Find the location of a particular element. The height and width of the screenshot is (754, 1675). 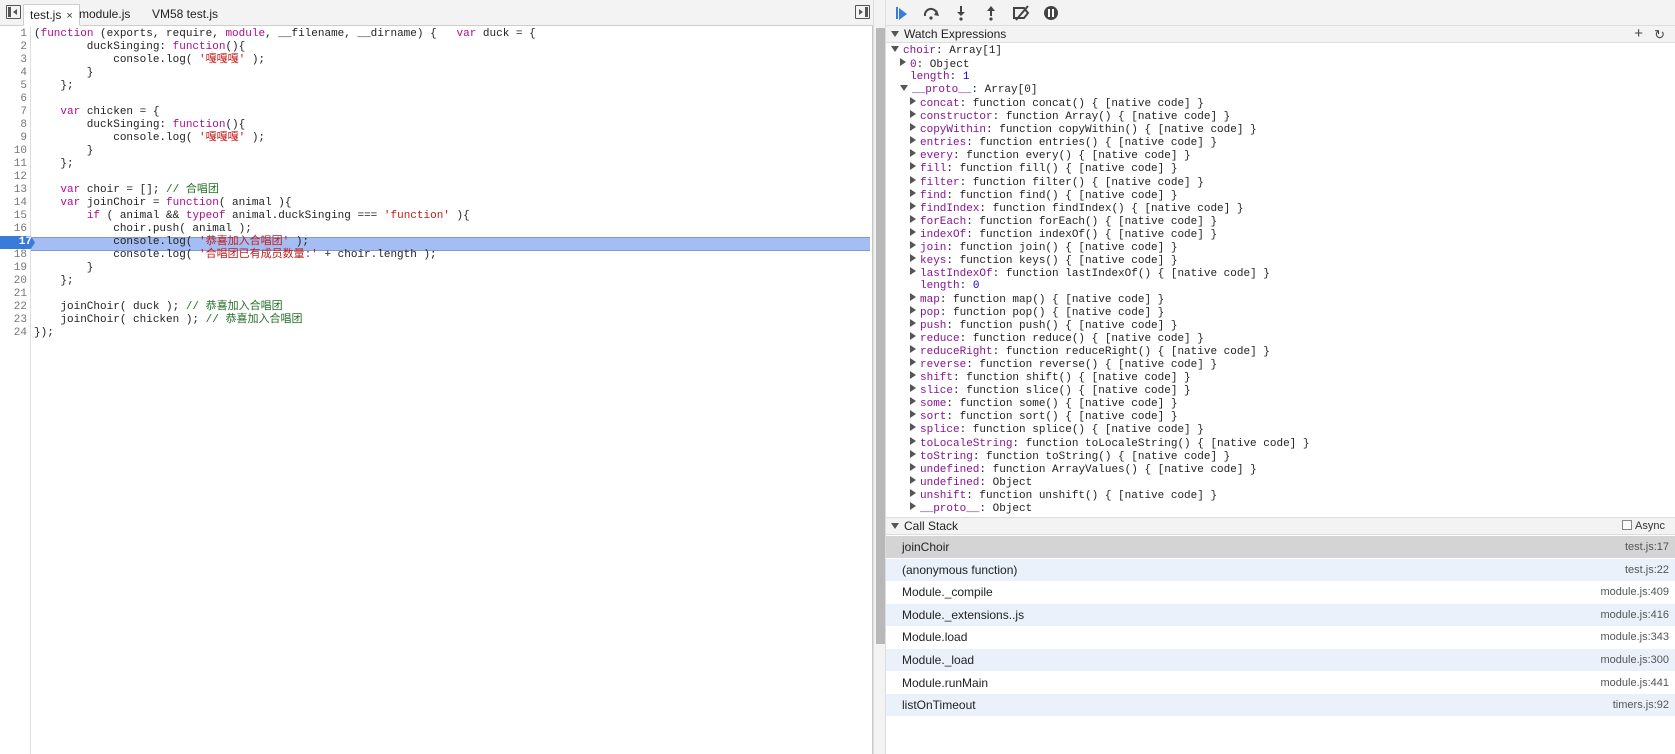

resume-icon is located at coordinates (903, 13).